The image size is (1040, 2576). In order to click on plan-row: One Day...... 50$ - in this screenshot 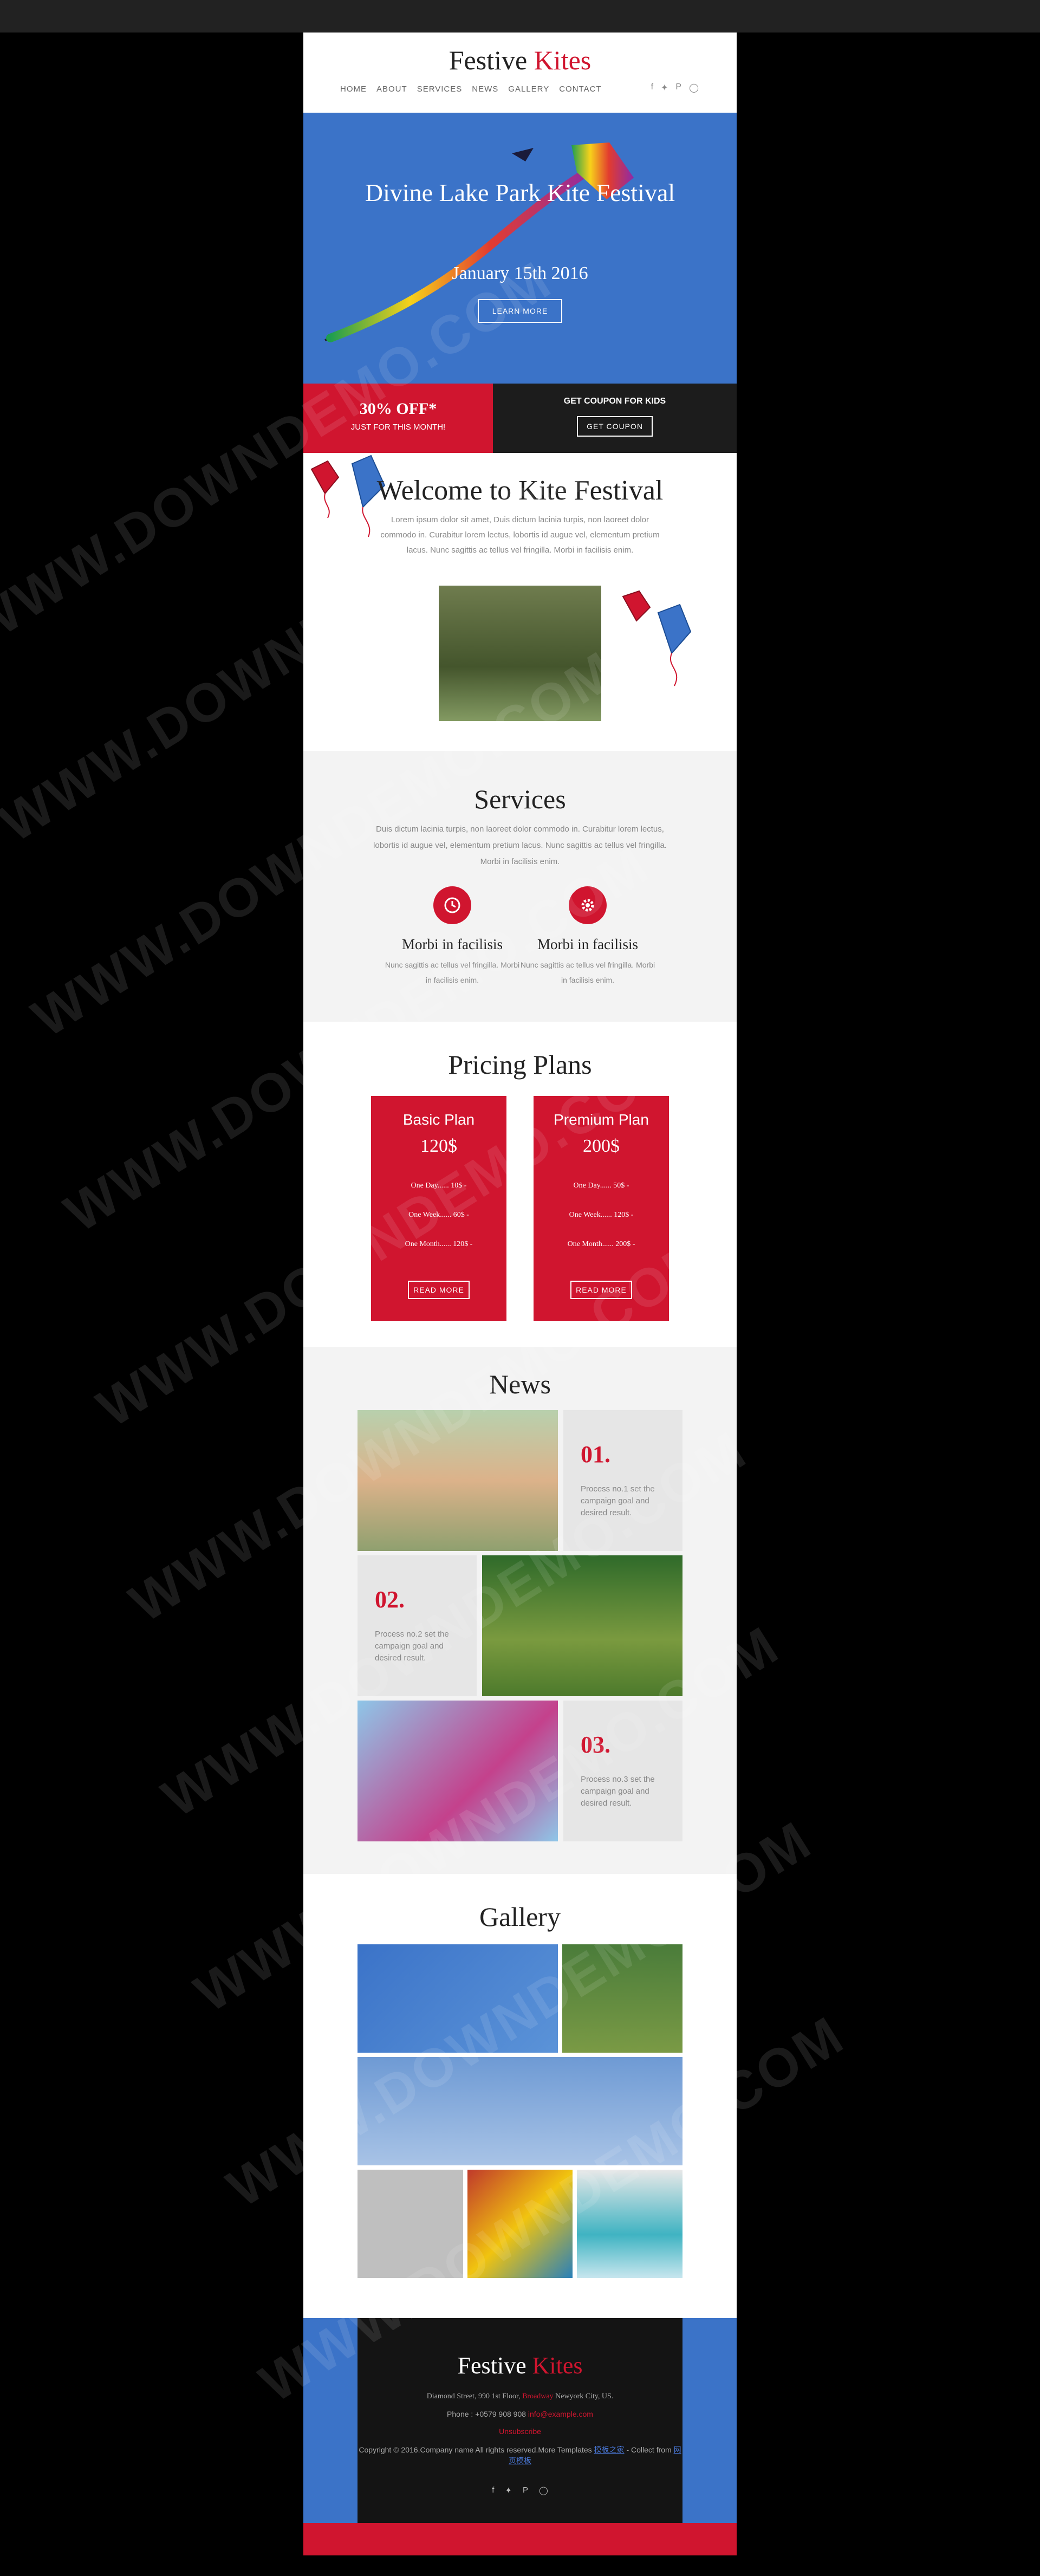, I will do `click(601, 1186)`.